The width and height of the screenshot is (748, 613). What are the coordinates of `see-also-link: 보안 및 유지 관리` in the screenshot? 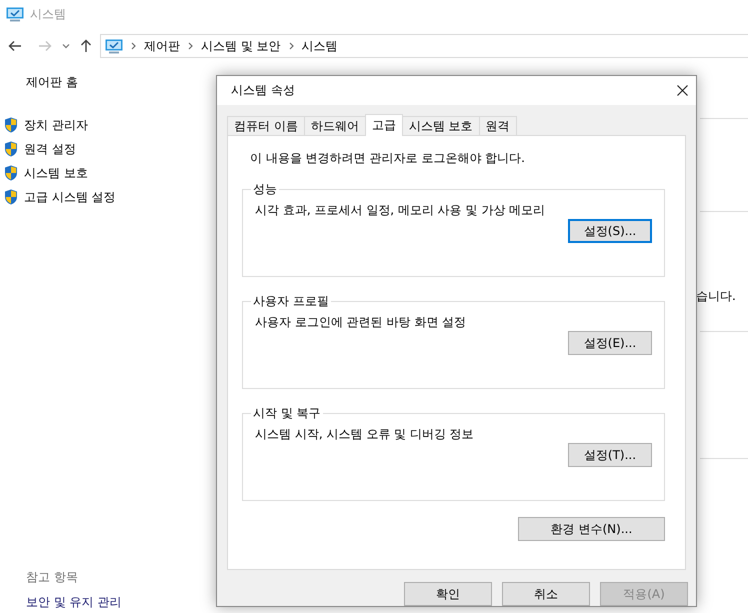 It's located at (113, 602).